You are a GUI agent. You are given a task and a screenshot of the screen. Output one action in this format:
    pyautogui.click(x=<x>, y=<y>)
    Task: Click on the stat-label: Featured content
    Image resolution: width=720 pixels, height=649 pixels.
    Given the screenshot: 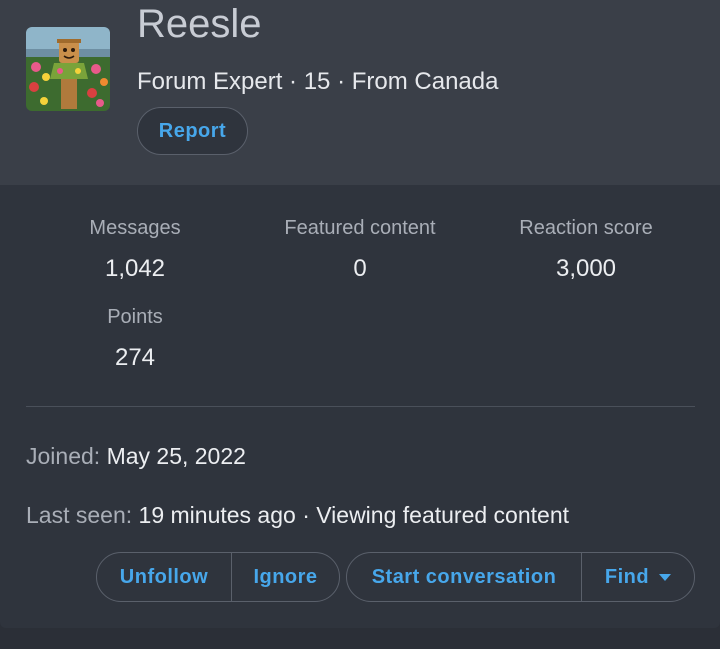 What is the action you would take?
    pyautogui.click(x=360, y=228)
    